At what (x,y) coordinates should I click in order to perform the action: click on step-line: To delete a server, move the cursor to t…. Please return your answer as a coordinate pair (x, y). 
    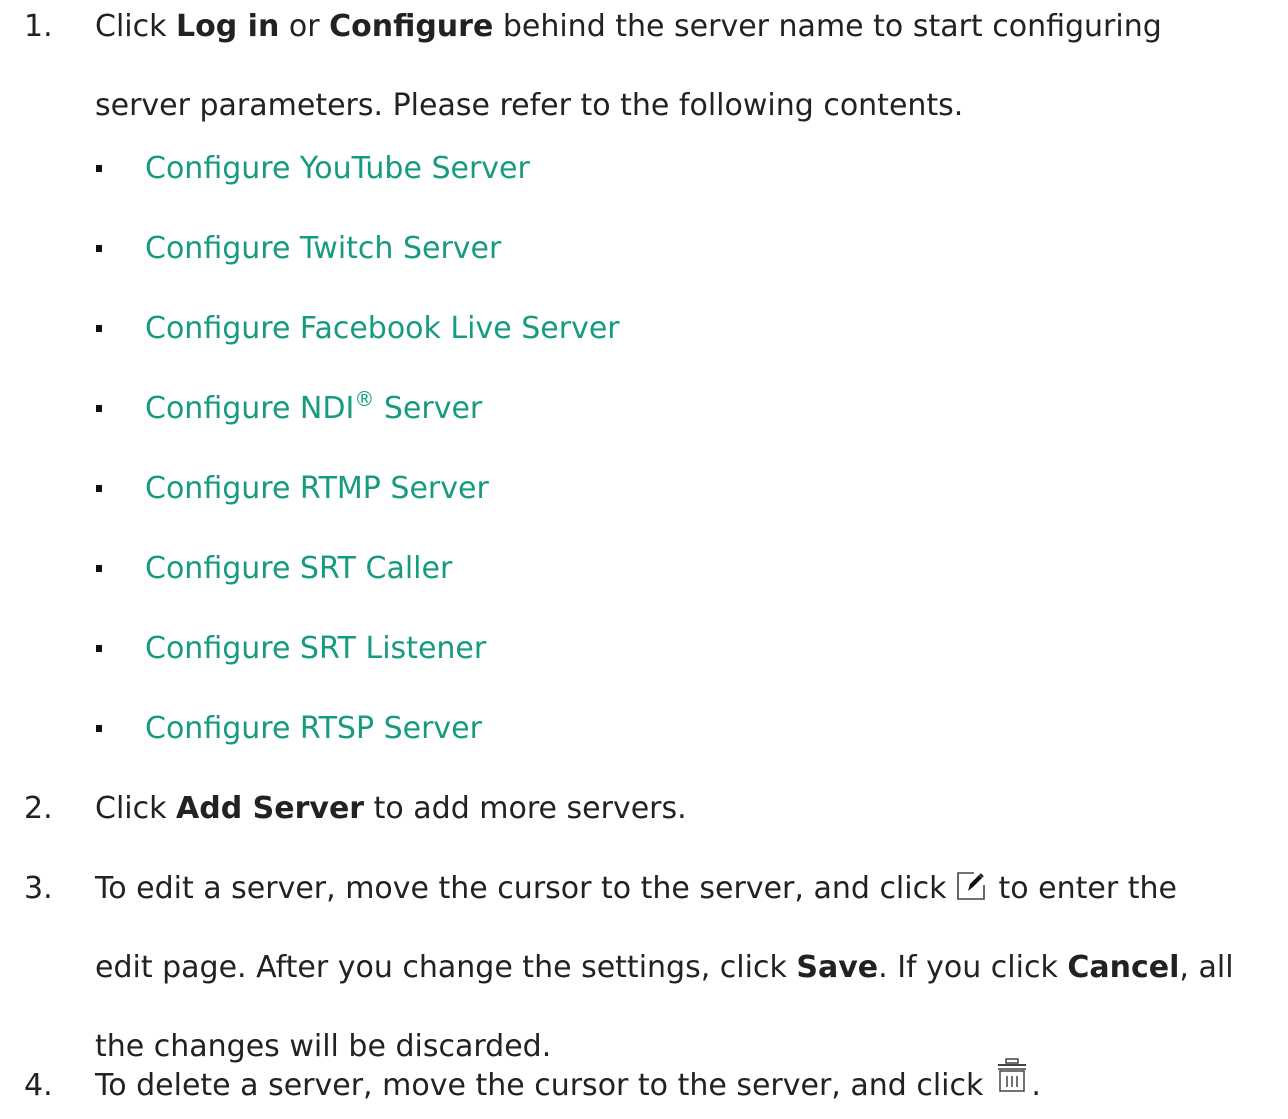
    Looking at the image, I should click on (685, 1081).